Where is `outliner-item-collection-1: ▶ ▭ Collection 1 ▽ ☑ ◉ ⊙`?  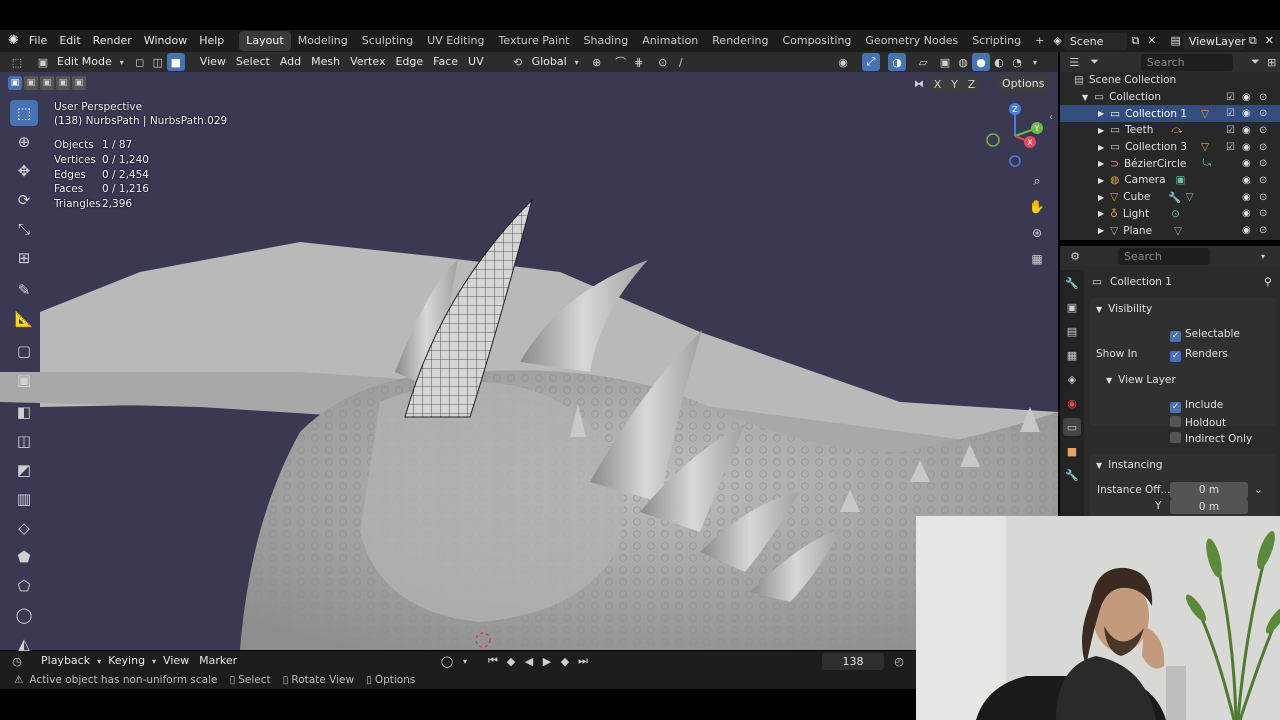 outliner-item-collection-1: ▶ ▭ Collection 1 ▽ ☑ ◉ ⊙ is located at coordinates (1170, 114).